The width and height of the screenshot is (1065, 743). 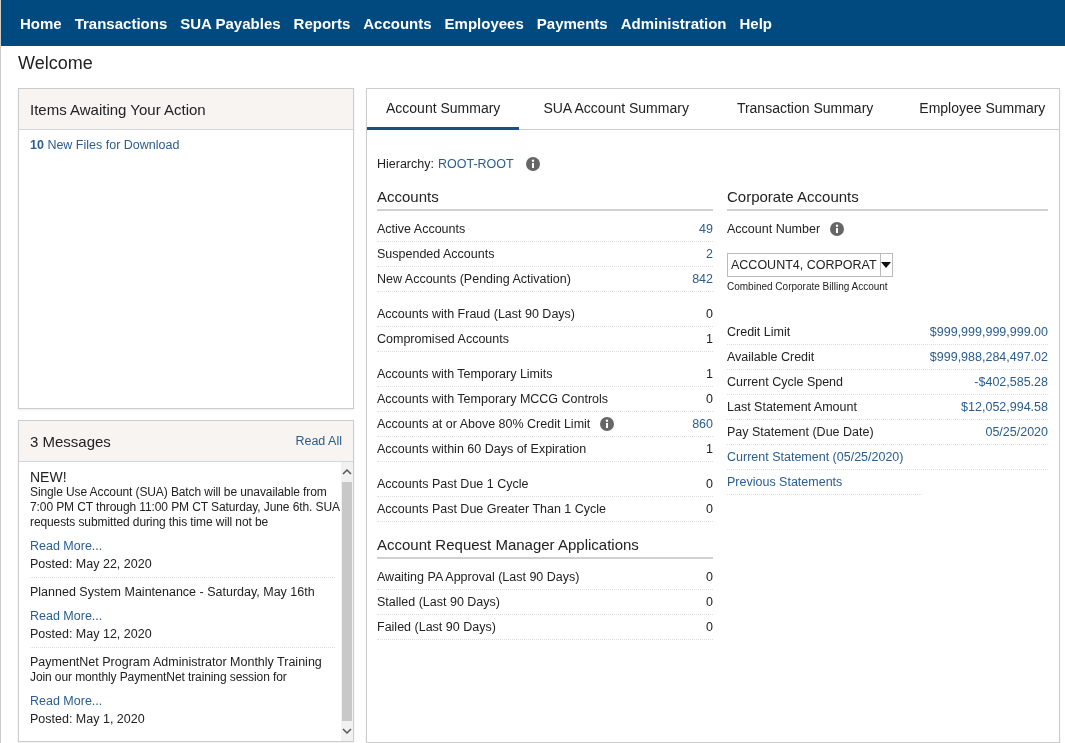 What do you see at coordinates (1011, 382) in the screenshot?
I see `amount-value: -$402,585.28` at bounding box center [1011, 382].